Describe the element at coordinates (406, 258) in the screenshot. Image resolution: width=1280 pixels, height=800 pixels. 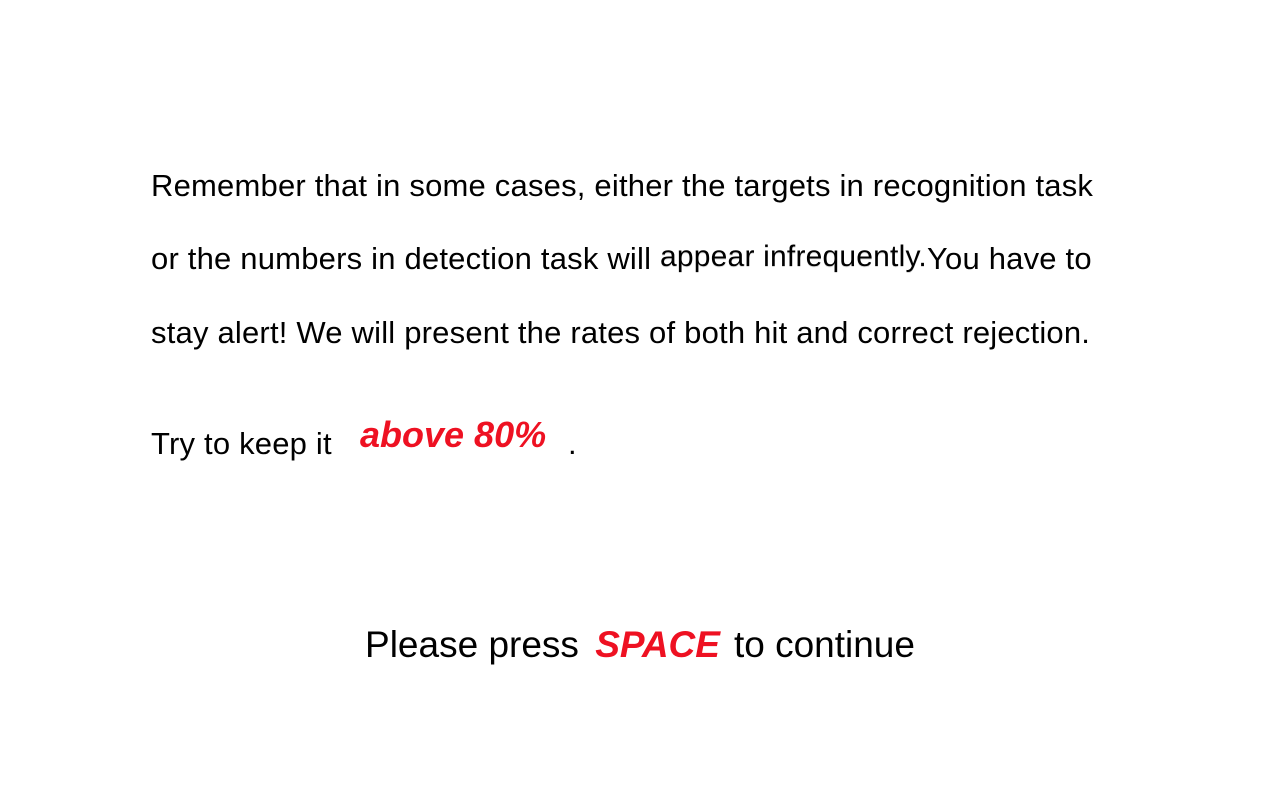
I see `instruction-line-2-start: or the numbers in detection task will` at that location.